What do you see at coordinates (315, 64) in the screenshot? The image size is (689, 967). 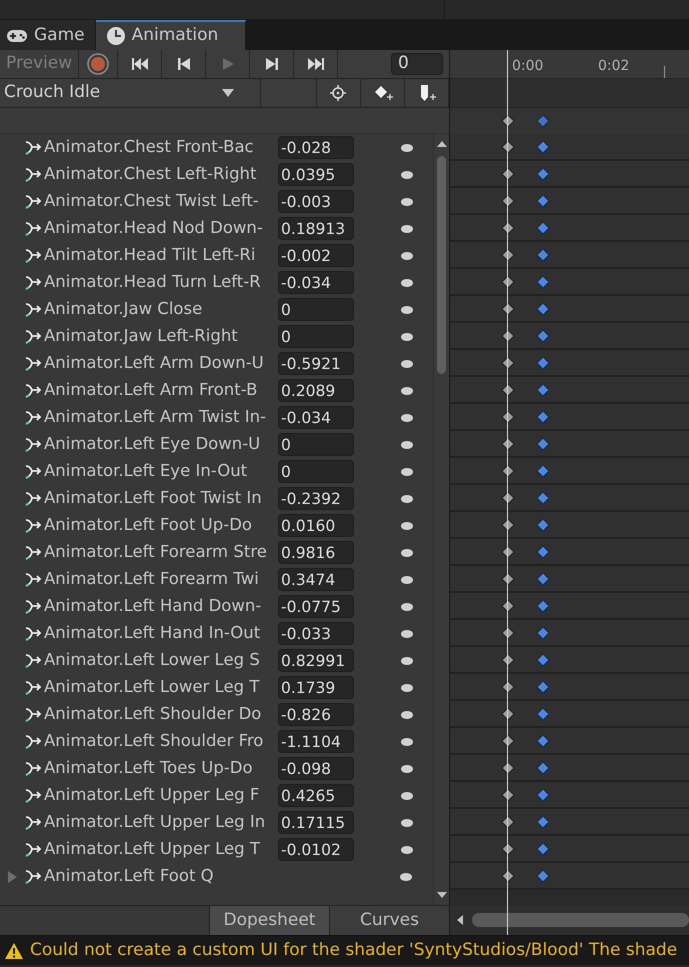 I see `skip-last-icon` at bounding box center [315, 64].